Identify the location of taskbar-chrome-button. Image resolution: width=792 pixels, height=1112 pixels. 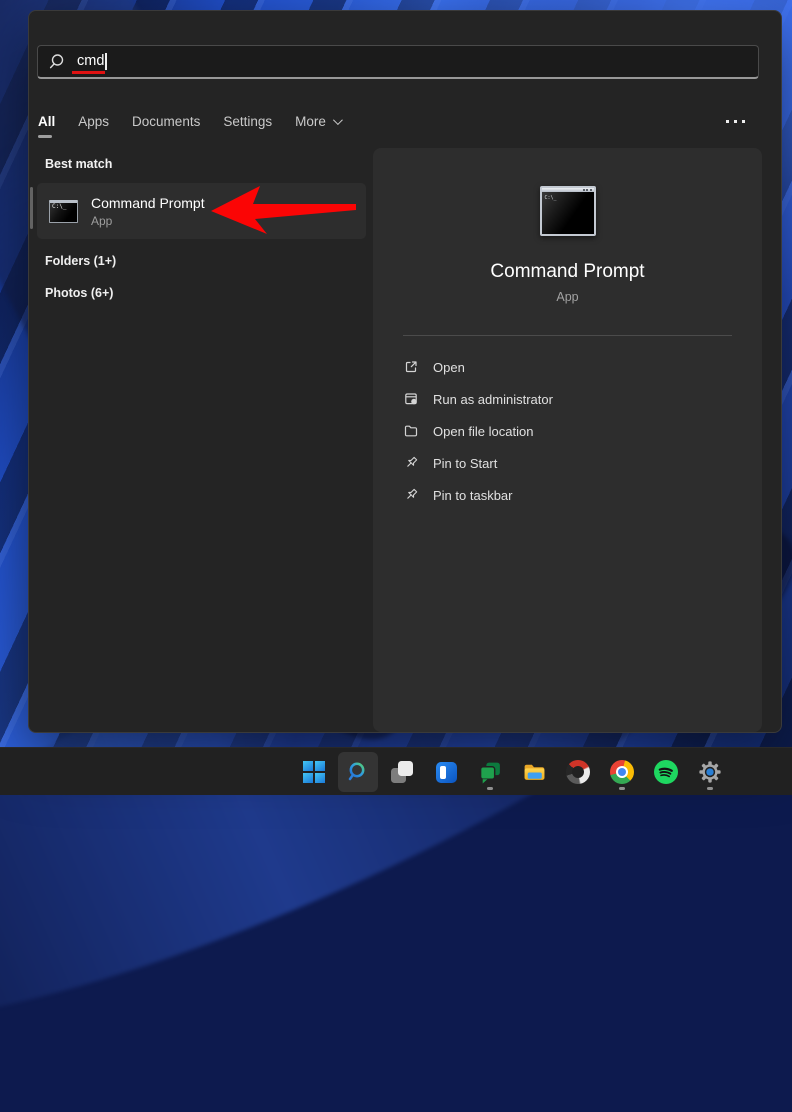
(622, 772).